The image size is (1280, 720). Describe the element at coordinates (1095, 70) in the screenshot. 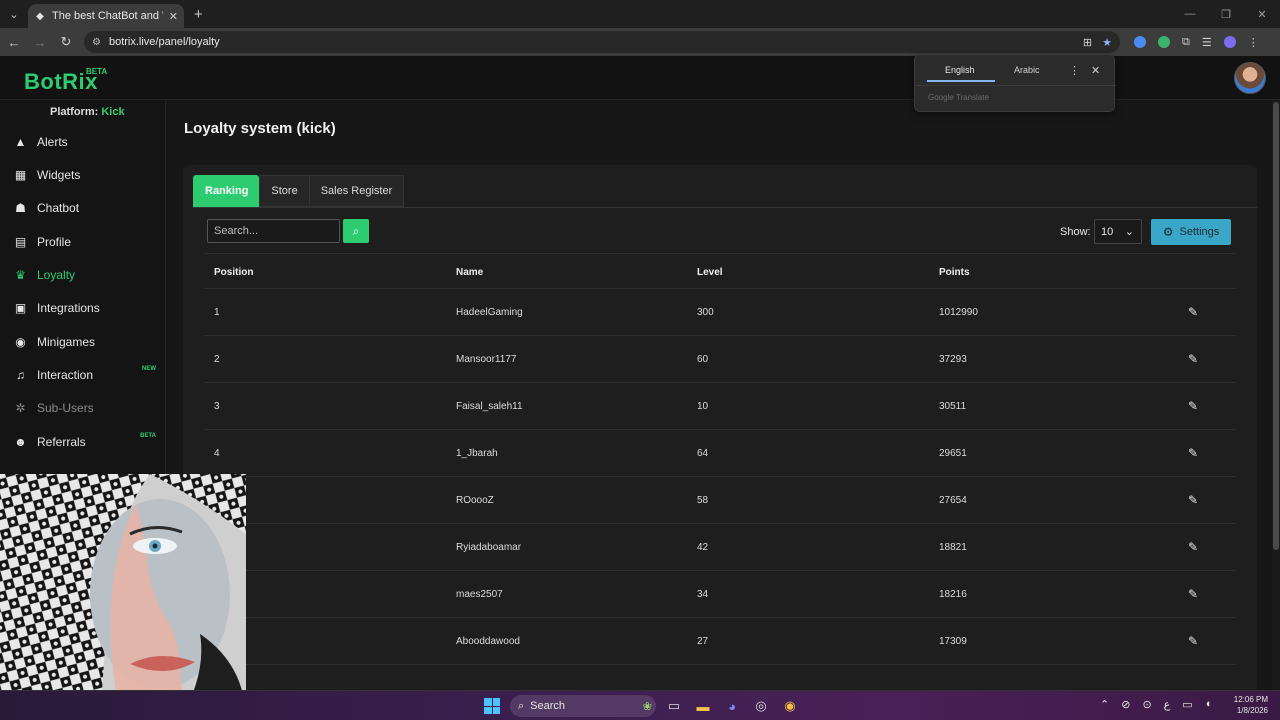

I see `close-icon: ✕` at that location.